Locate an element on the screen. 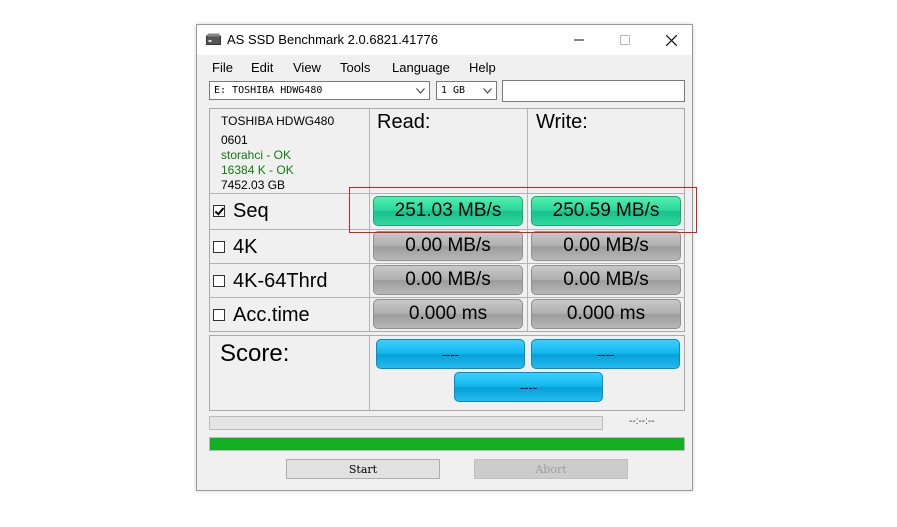  menu-bar: File Edit View Tools Language Help is located at coordinates (444, 66).